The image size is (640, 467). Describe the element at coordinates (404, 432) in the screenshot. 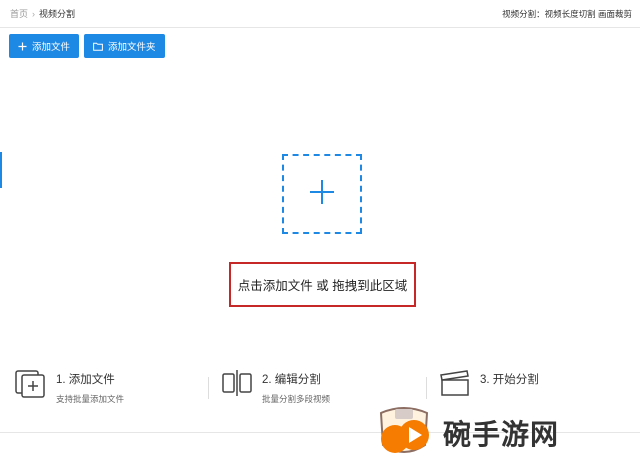

I see `watermark-logo-icon` at that location.